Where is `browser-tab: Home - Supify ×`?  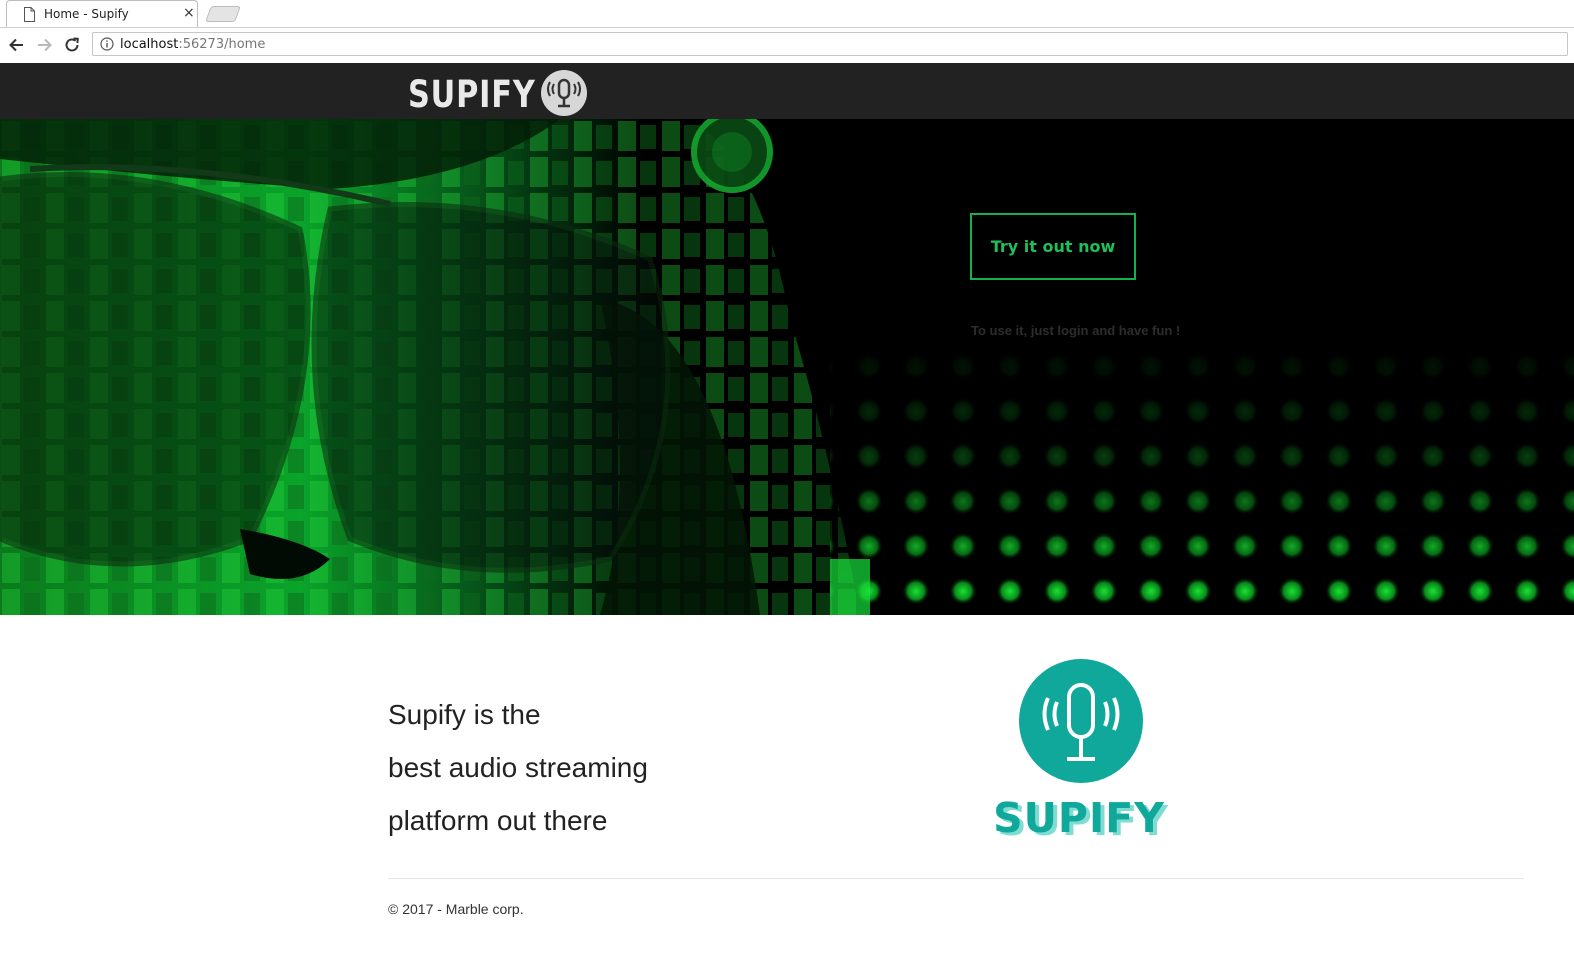 browser-tab: Home - Supify × is located at coordinates (102, 13).